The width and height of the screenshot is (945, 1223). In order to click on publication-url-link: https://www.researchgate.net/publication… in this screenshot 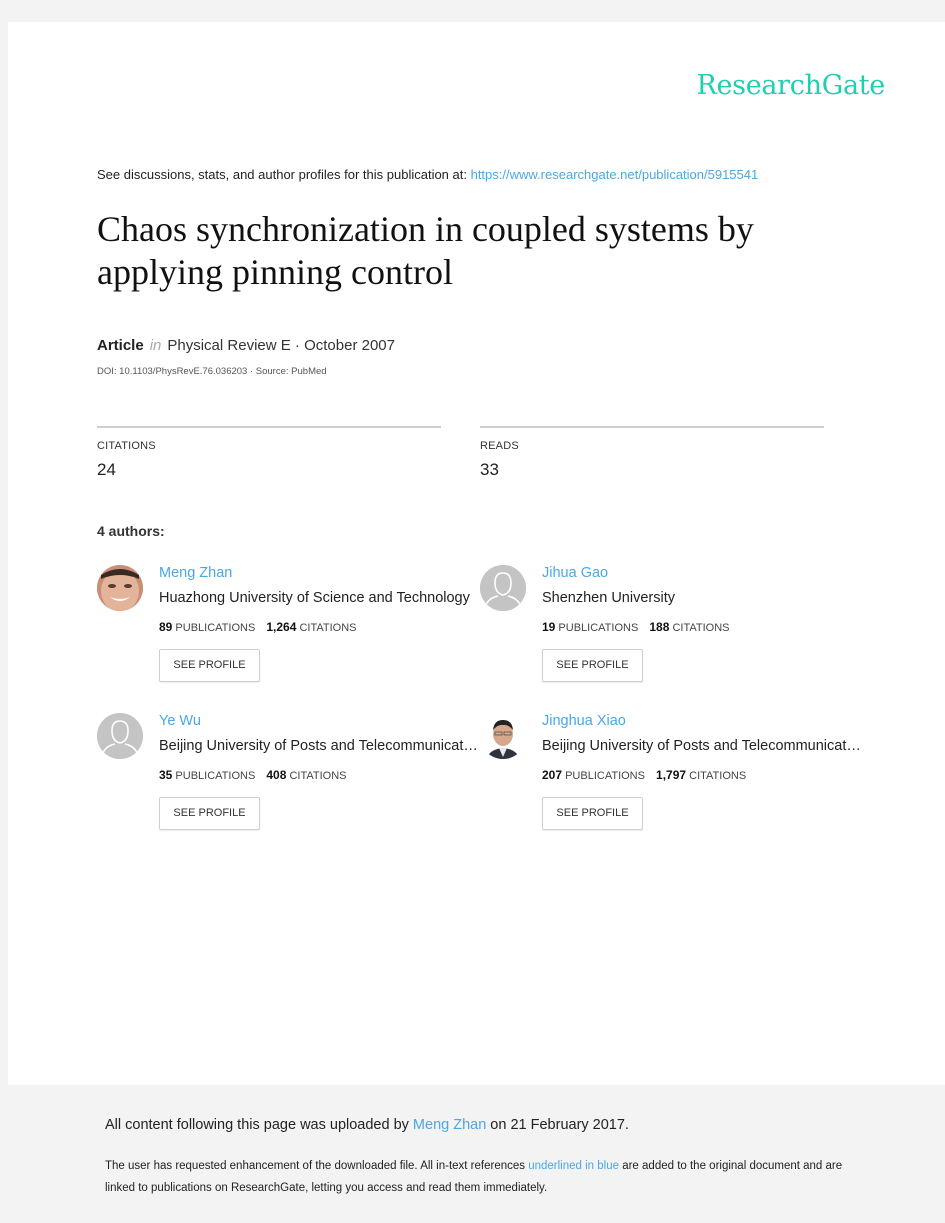, I will do `click(615, 174)`.